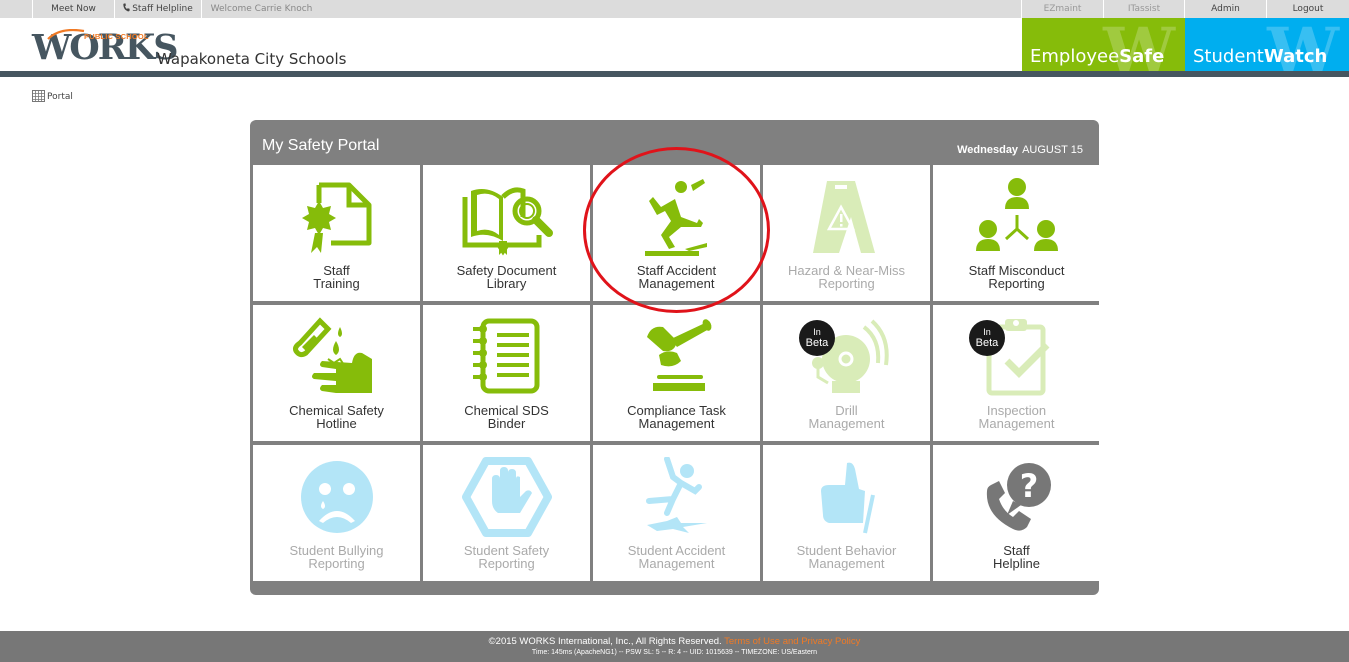  I want to click on student-label-bold: Watch, so click(1295, 56).